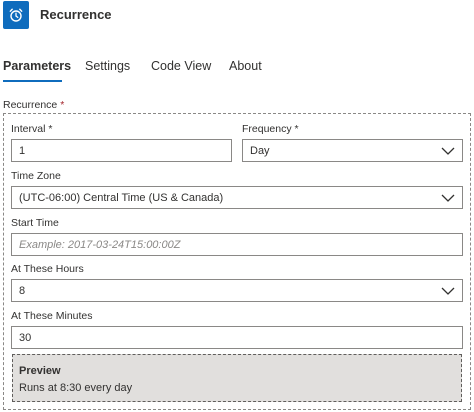 The image size is (474, 412). What do you see at coordinates (76, 14) in the screenshot?
I see `action-title: Recurrence` at bounding box center [76, 14].